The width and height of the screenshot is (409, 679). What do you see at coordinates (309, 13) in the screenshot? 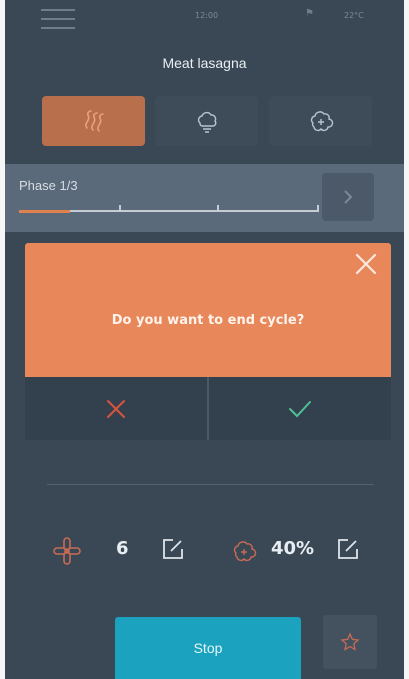
I see `flag-icon: ⚑` at bounding box center [309, 13].